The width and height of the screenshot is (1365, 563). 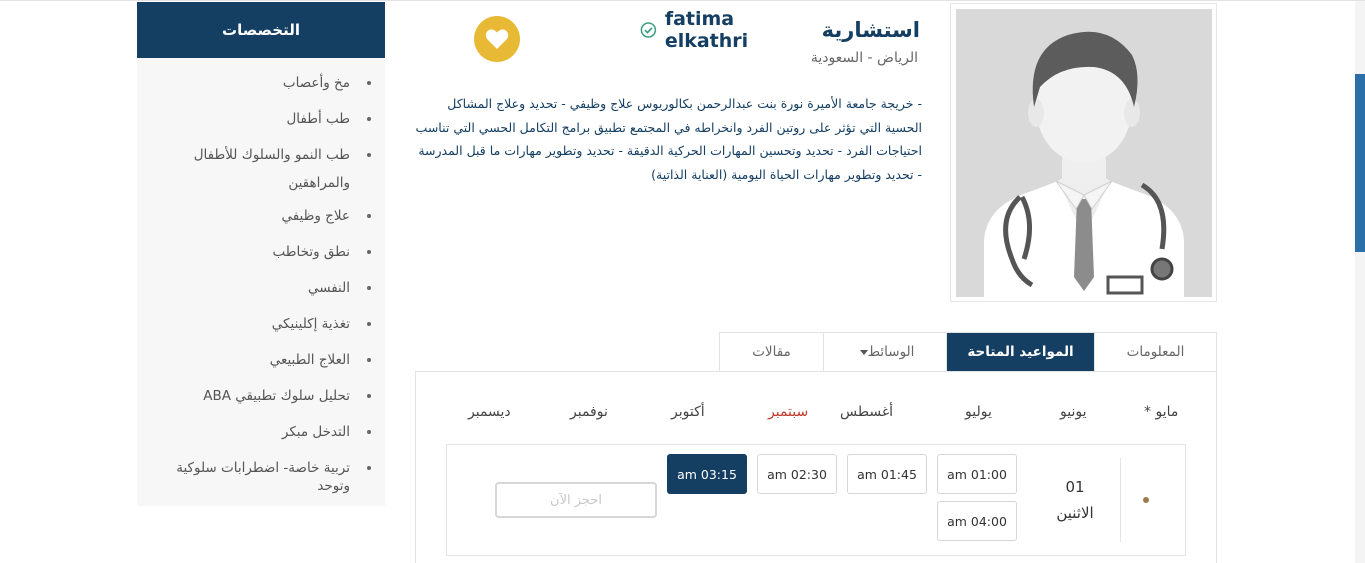 What do you see at coordinates (589, 412) in the screenshot?
I see `month-item: نوفمبر` at bounding box center [589, 412].